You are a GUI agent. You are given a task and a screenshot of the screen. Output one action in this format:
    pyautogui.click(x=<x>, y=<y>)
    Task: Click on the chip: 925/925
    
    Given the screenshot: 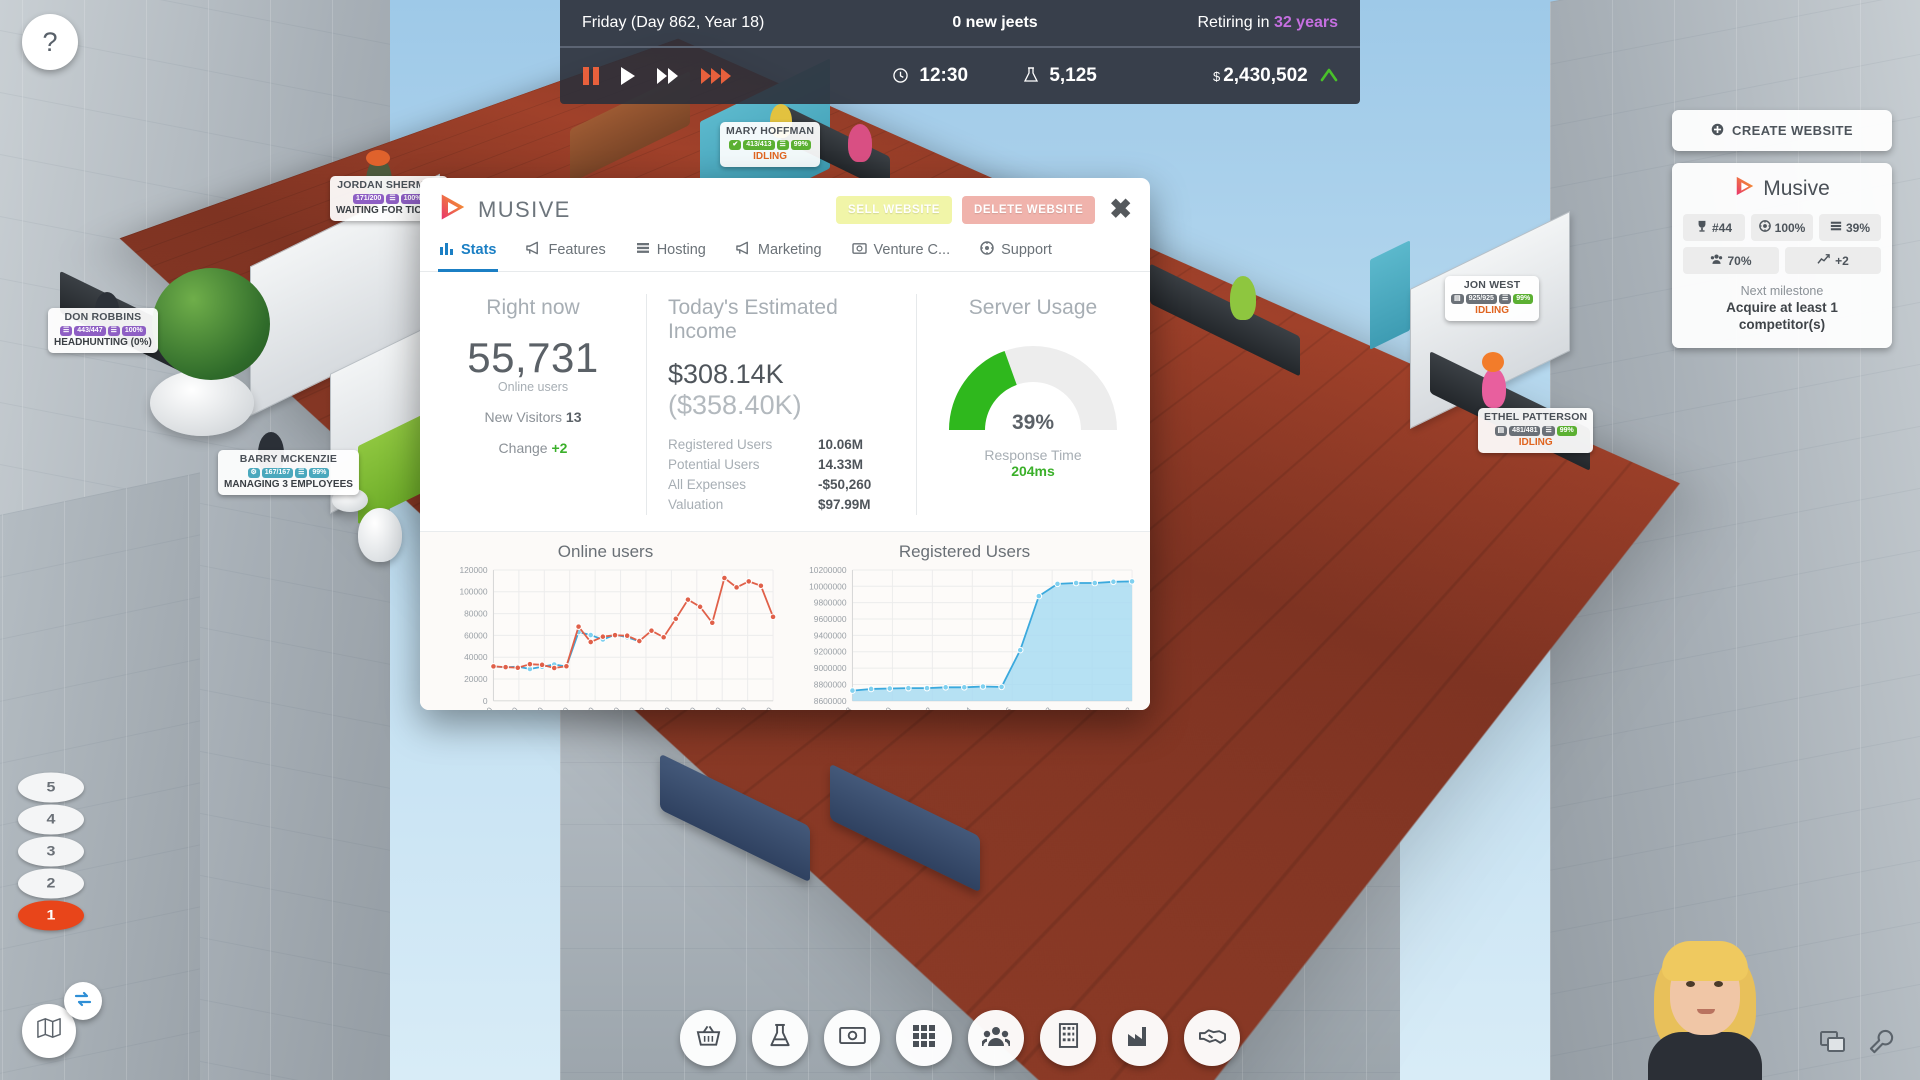 What is the action you would take?
    pyautogui.click(x=1481, y=298)
    